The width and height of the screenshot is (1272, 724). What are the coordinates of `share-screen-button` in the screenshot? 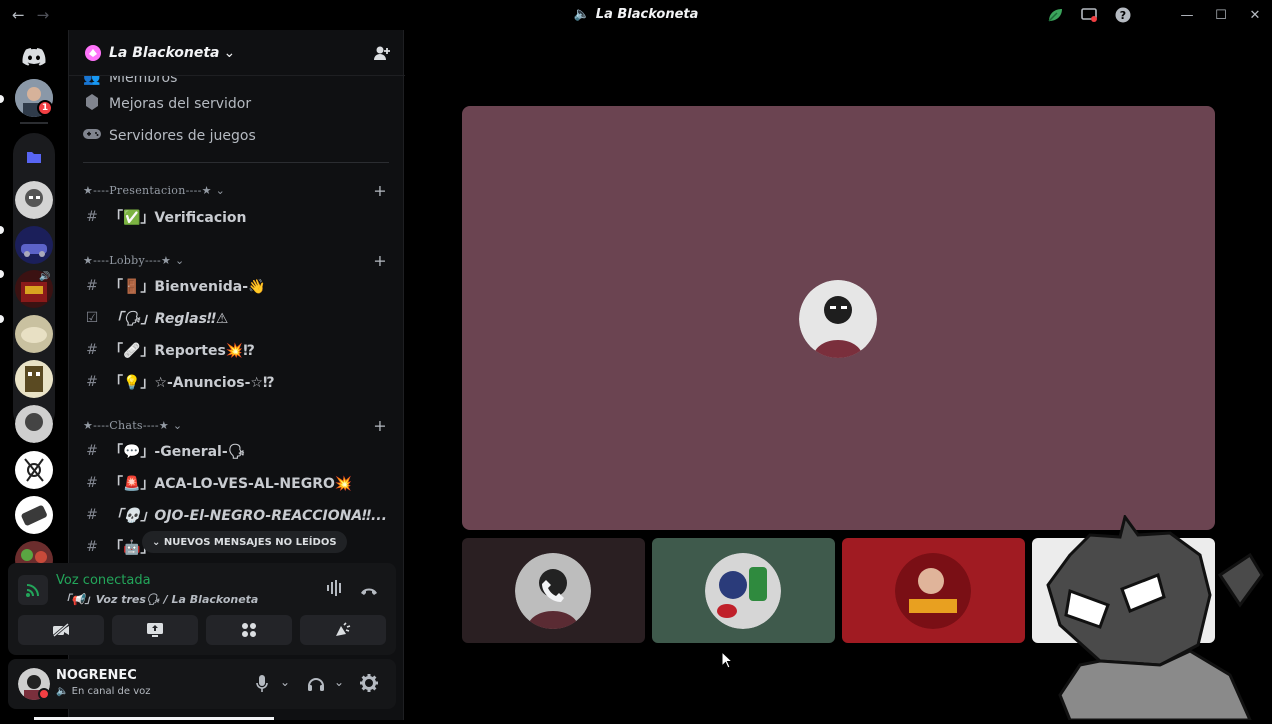 It's located at (155, 630).